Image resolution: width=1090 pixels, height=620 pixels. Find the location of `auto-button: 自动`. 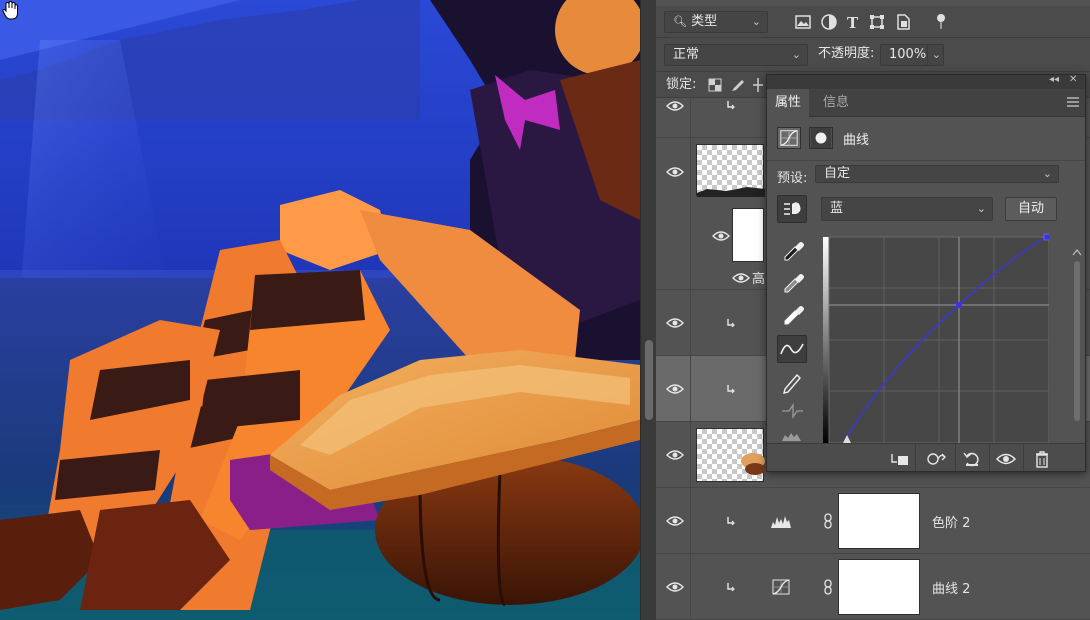

auto-button: 自动 is located at coordinates (1031, 209).